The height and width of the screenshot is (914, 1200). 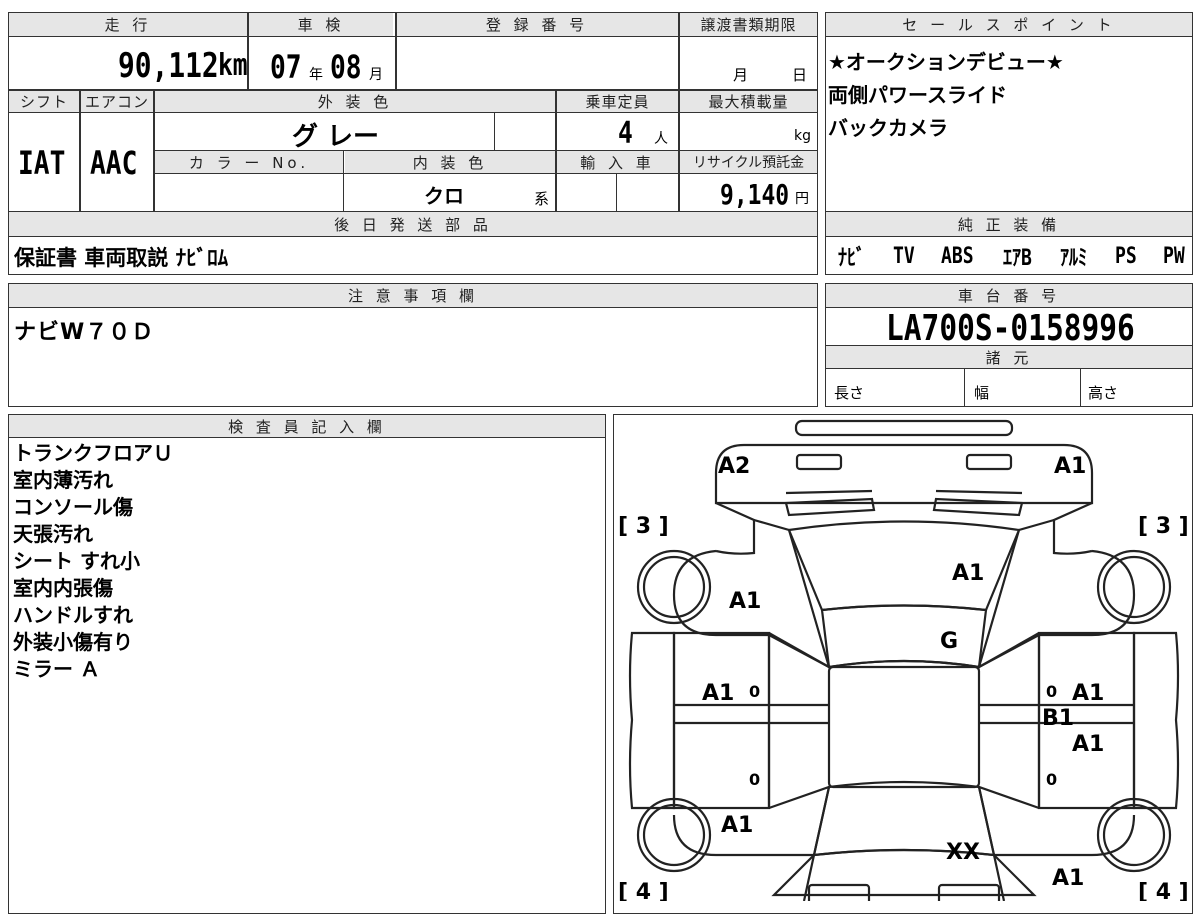 I want to click on import-header: 輸 入 車, so click(x=617, y=162).